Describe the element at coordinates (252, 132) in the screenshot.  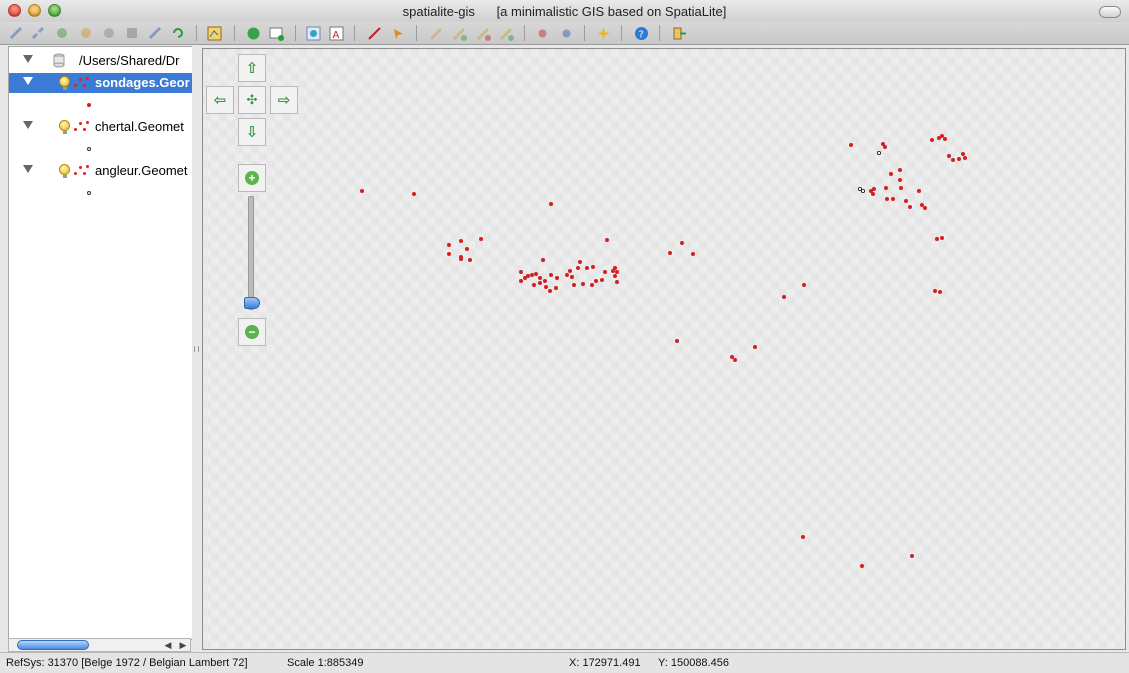
I see `pan-down-button: ⇩` at that location.